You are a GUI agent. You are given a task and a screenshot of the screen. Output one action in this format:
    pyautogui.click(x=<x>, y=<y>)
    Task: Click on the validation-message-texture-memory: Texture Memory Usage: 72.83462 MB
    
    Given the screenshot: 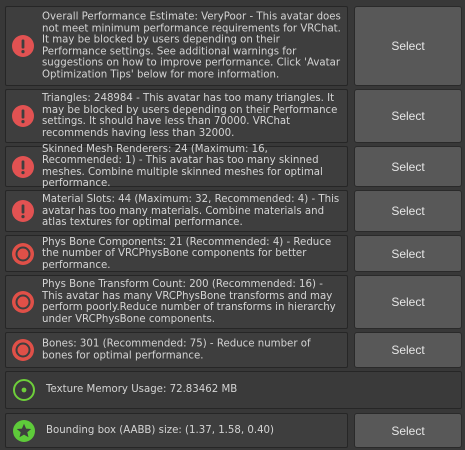 What is the action you would take?
    pyautogui.click(x=233, y=390)
    